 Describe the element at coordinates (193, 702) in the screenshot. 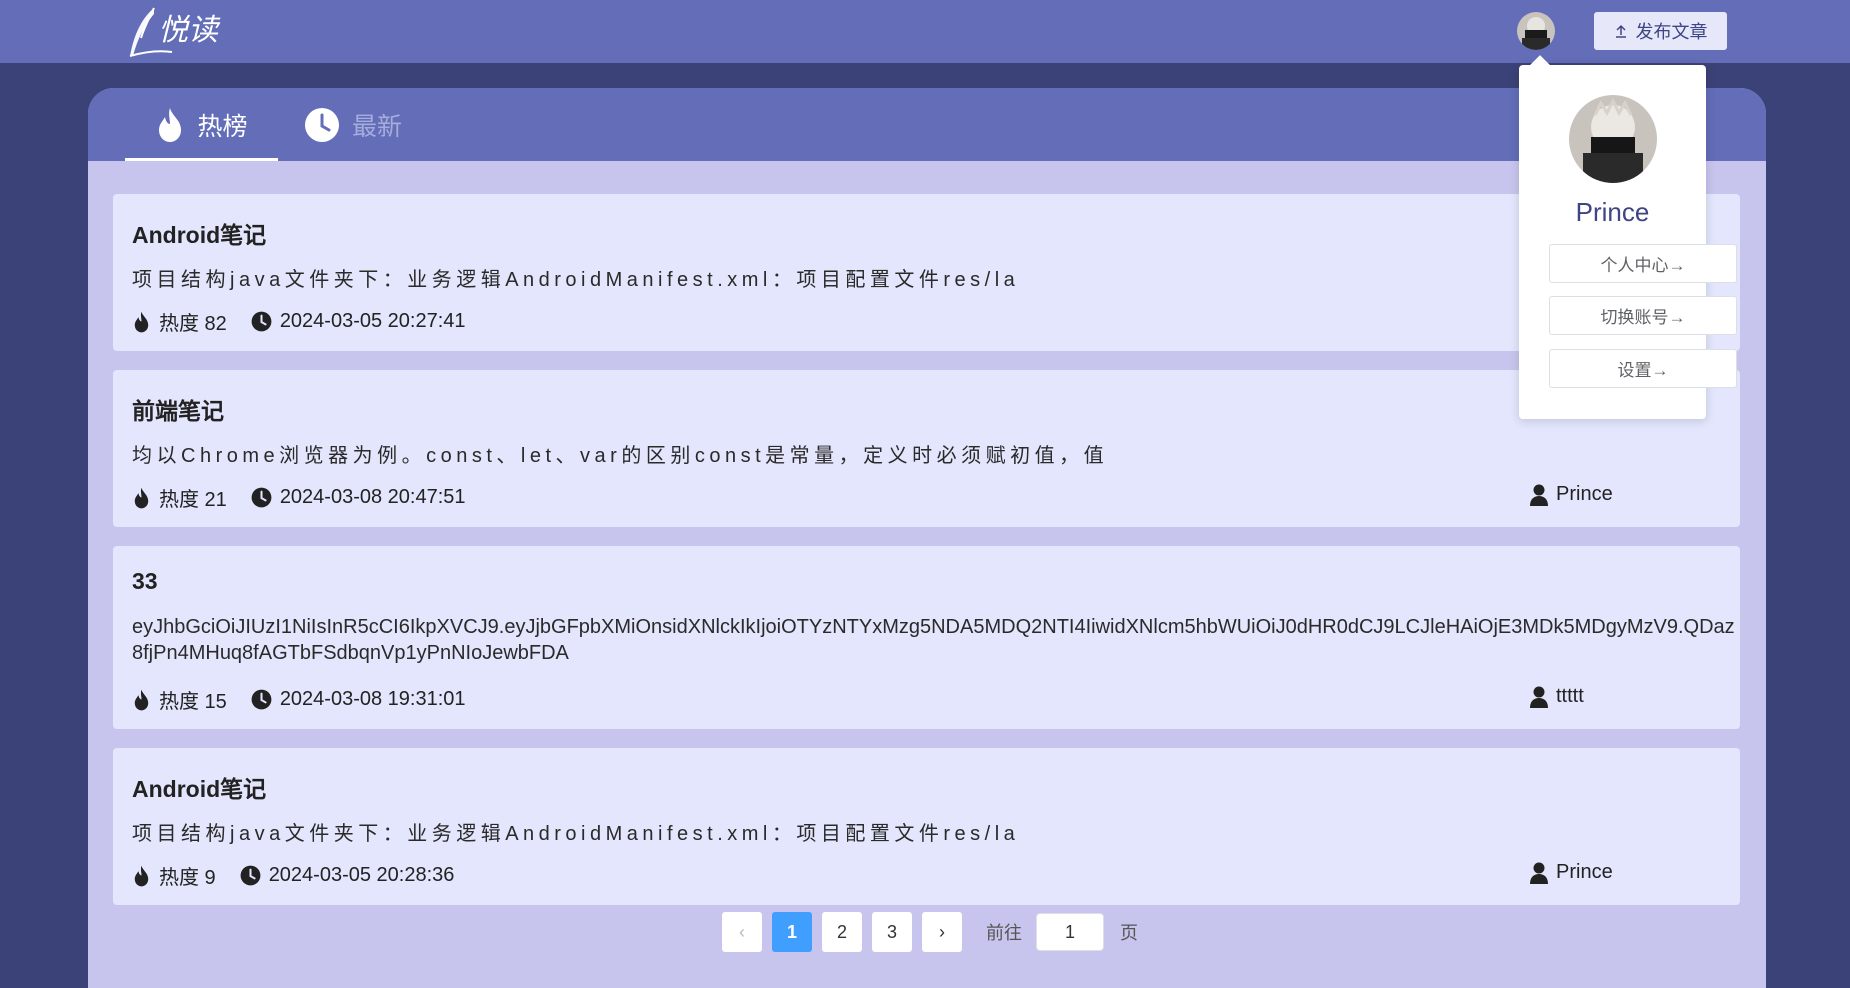

I see `heat-count: 热度 15` at that location.